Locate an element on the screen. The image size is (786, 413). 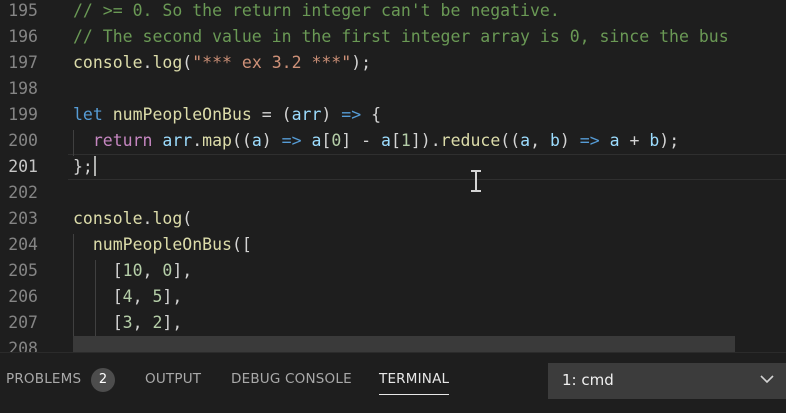
tab-terminal: TERMINAL is located at coordinates (414, 383).